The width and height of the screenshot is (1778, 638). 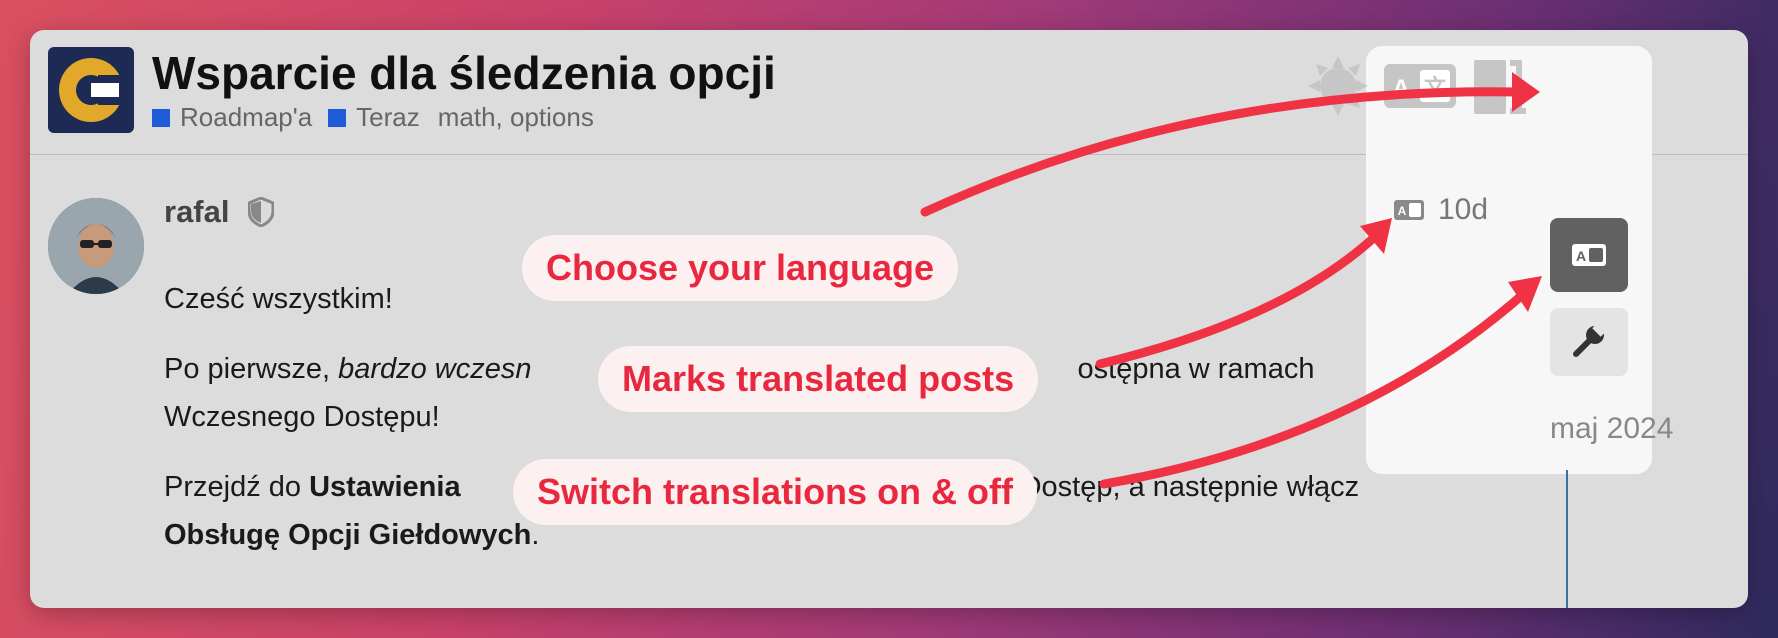 What do you see at coordinates (775, 492) in the screenshot?
I see `annotation-switch-translations: Switch translations on & off` at bounding box center [775, 492].